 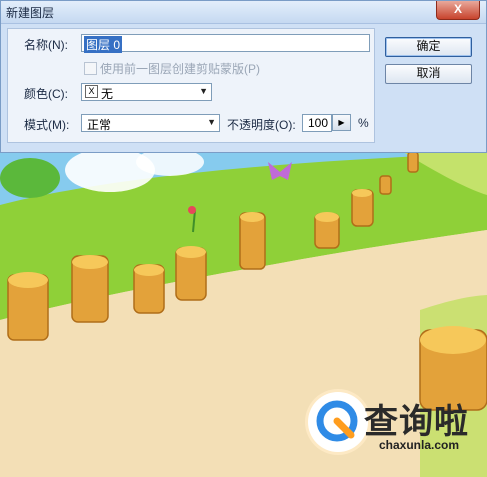 I want to click on mode-select: 正常 ▼, so click(x=150, y=123).